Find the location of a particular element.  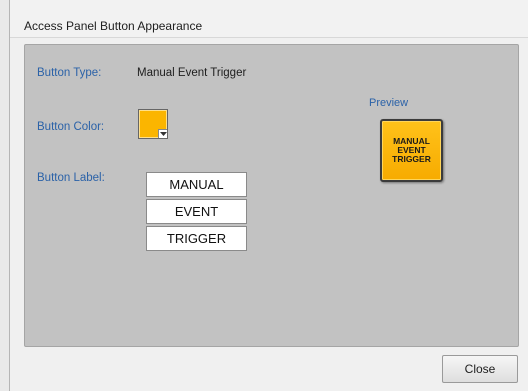

button-color-label: Button Color: is located at coordinates (71, 127).